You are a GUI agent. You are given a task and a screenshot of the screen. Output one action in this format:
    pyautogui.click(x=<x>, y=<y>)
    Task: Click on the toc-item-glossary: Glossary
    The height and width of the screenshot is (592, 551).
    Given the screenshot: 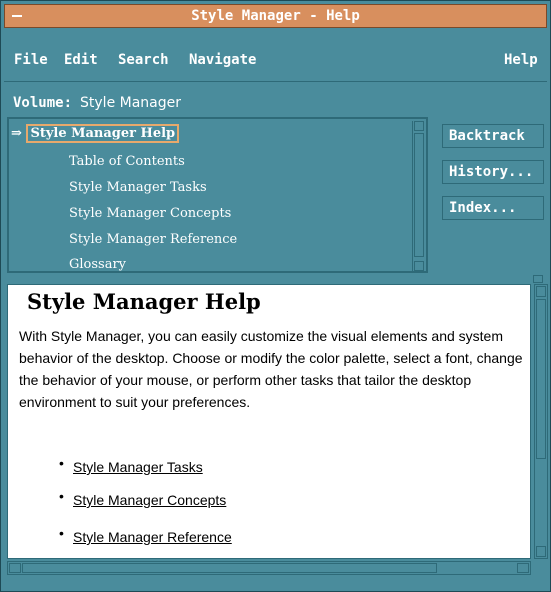 What is the action you would take?
    pyautogui.click(x=97, y=263)
    